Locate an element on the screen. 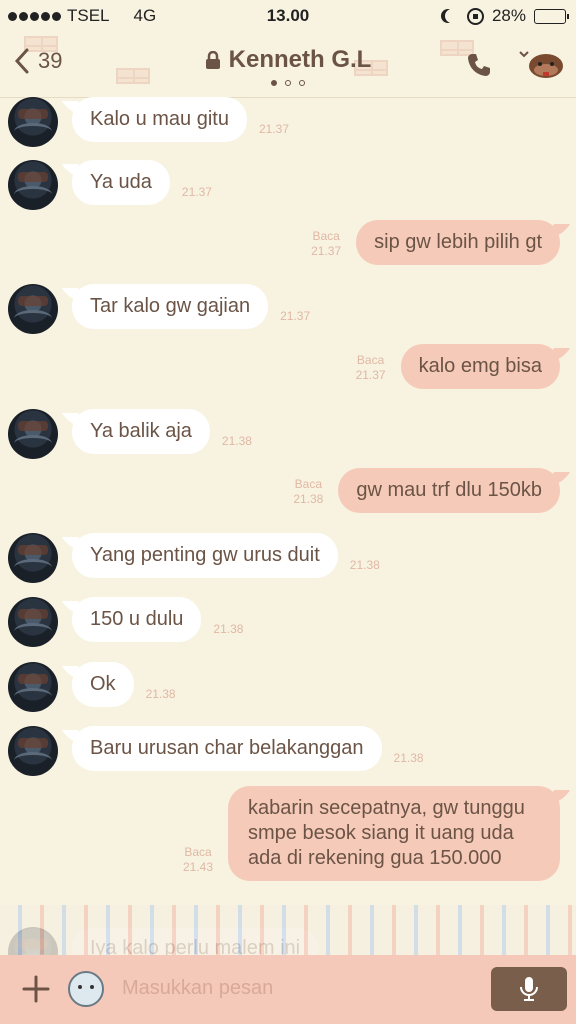 The height and width of the screenshot is (1024, 576). menu-button is located at coordinates (542, 64).